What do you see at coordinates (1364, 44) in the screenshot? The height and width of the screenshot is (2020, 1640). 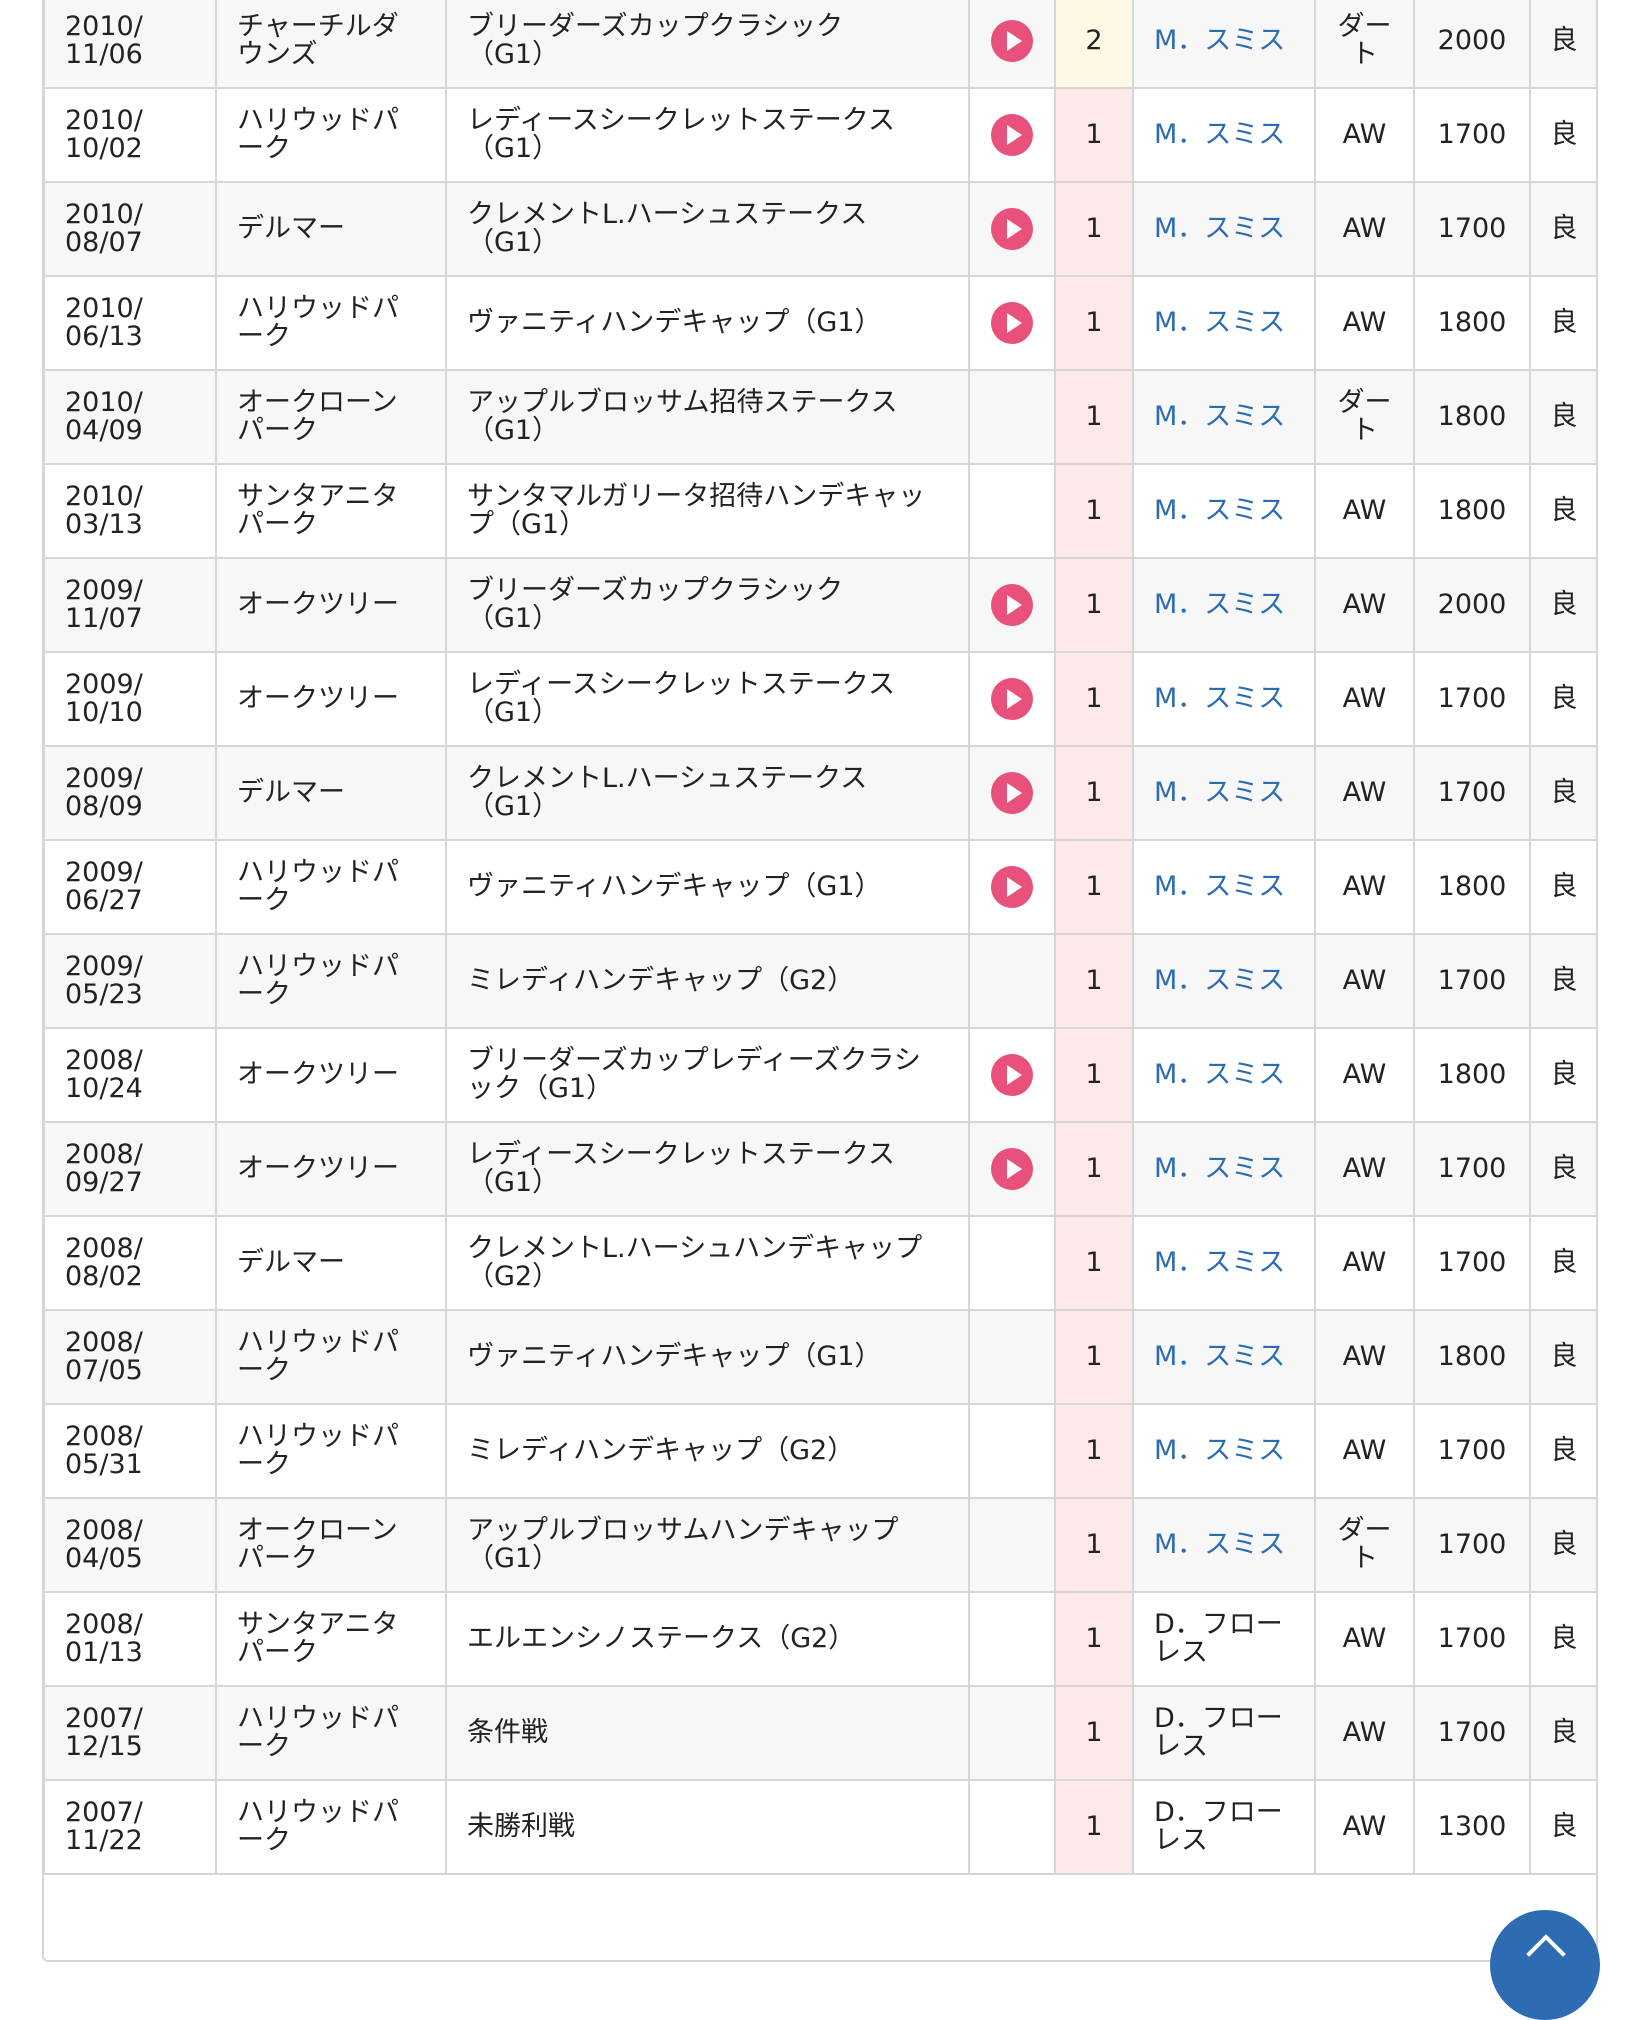 I see `track-surface: ダート` at bounding box center [1364, 44].